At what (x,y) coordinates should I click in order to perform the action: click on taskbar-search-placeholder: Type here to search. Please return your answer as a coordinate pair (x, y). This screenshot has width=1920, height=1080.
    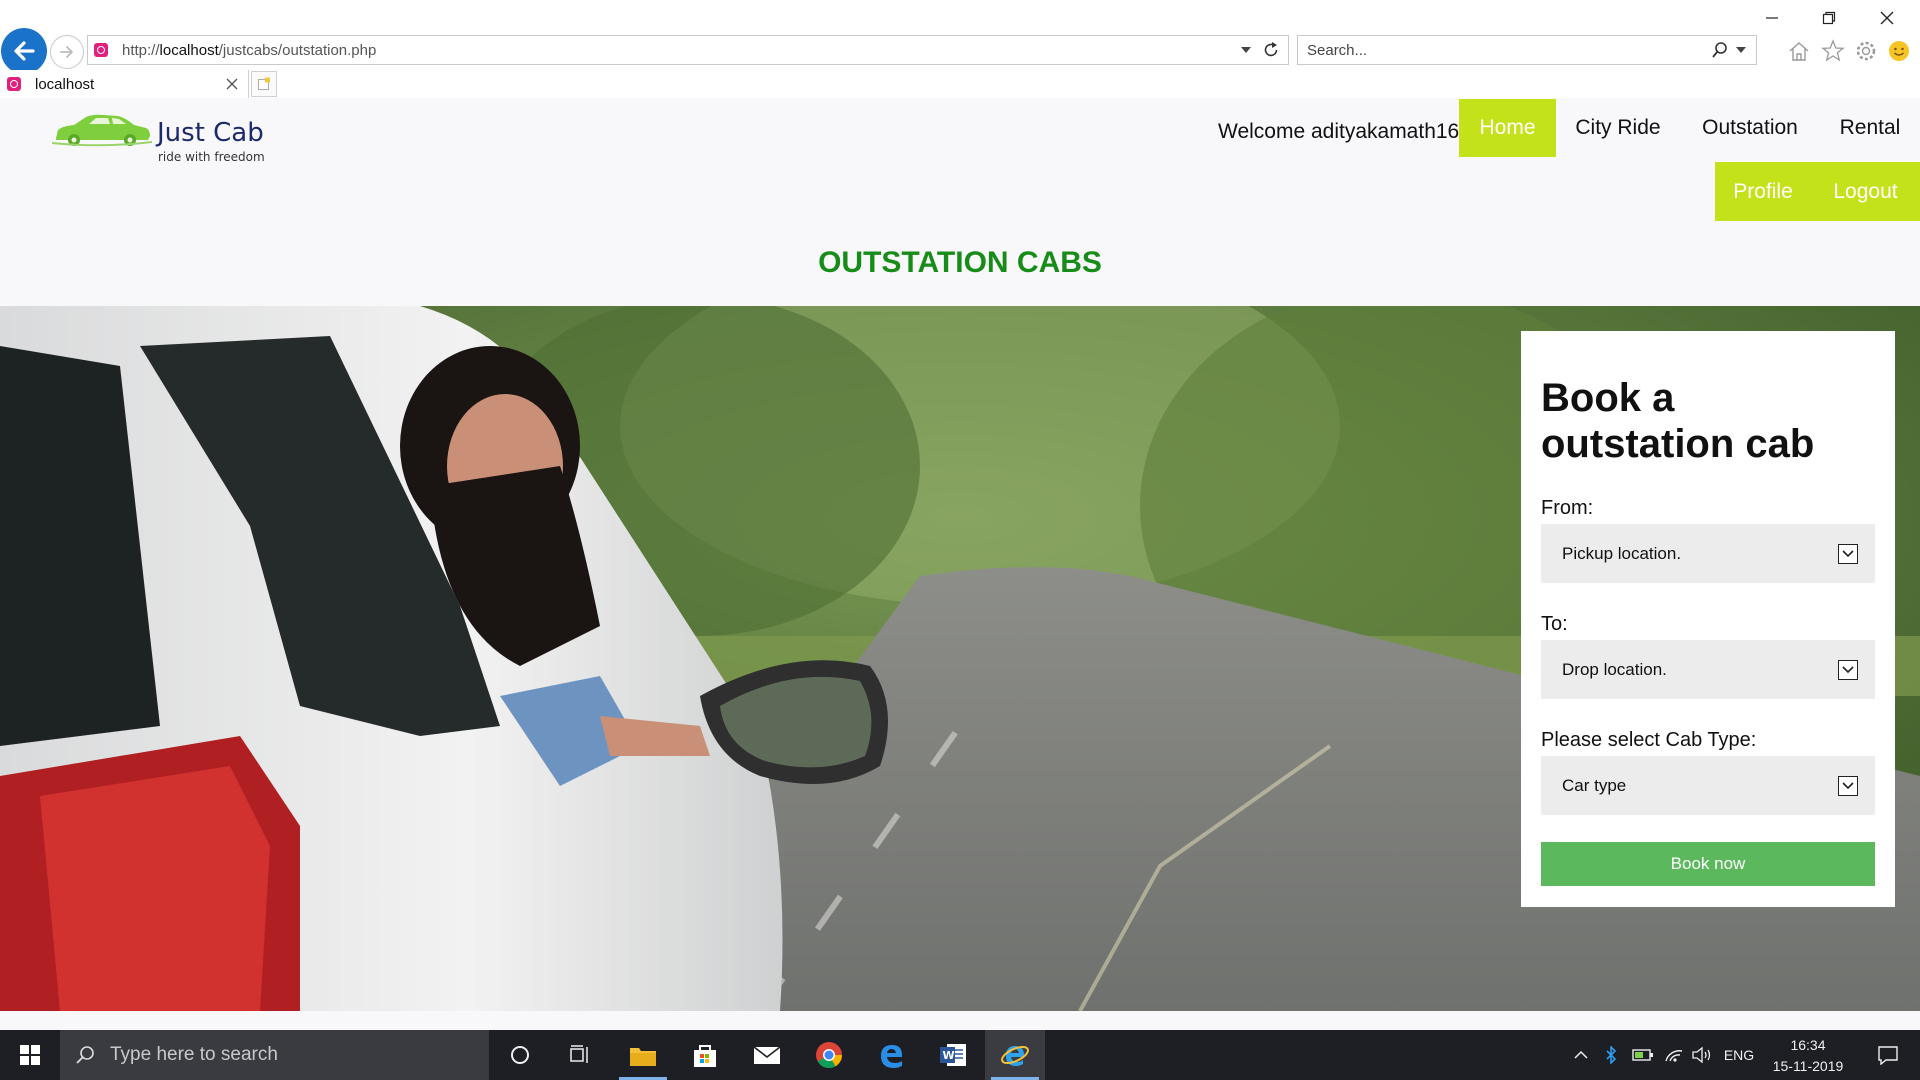
    Looking at the image, I should click on (194, 1054).